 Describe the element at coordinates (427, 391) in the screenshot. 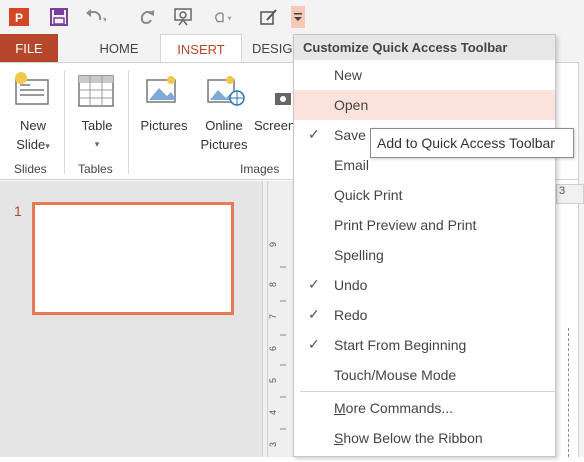

I see `menu-separator` at that location.